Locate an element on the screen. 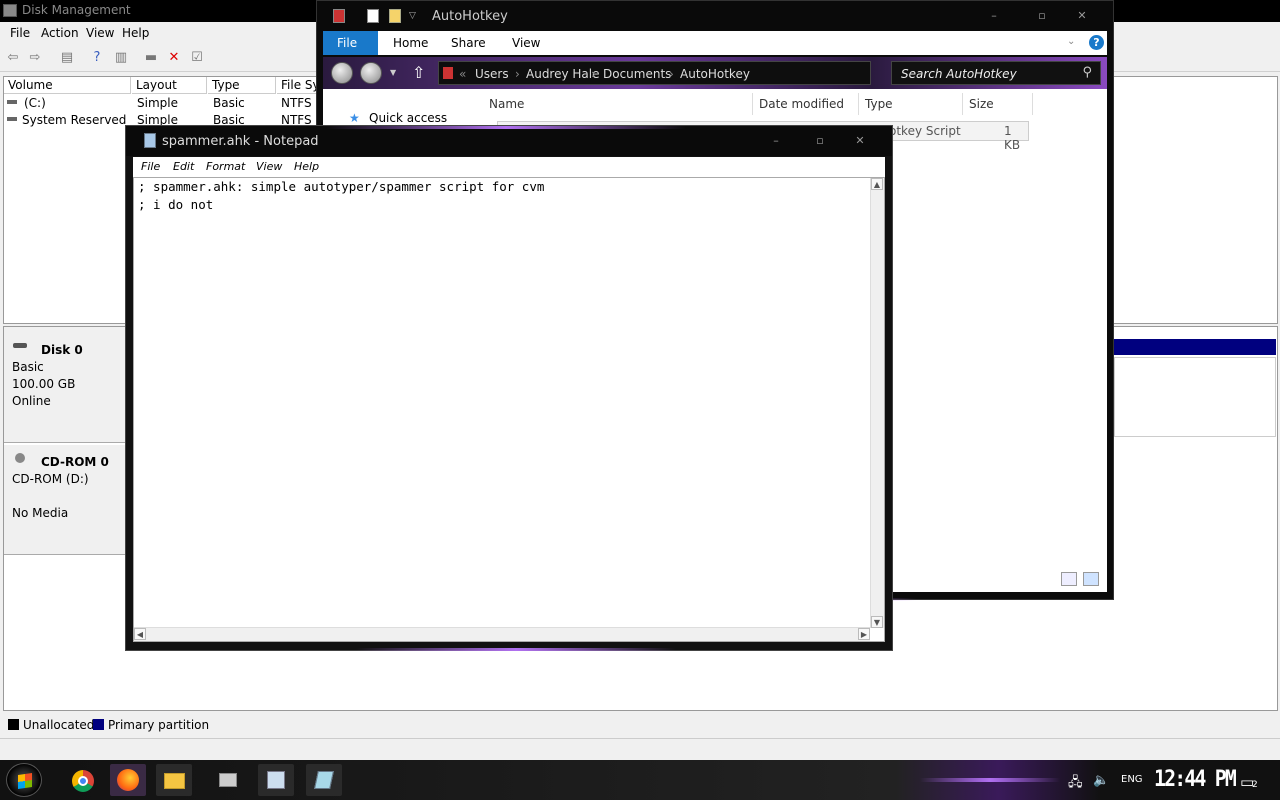 This screenshot has height=800, width=1280. legend-primary: Primary partition is located at coordinates (159, 725).